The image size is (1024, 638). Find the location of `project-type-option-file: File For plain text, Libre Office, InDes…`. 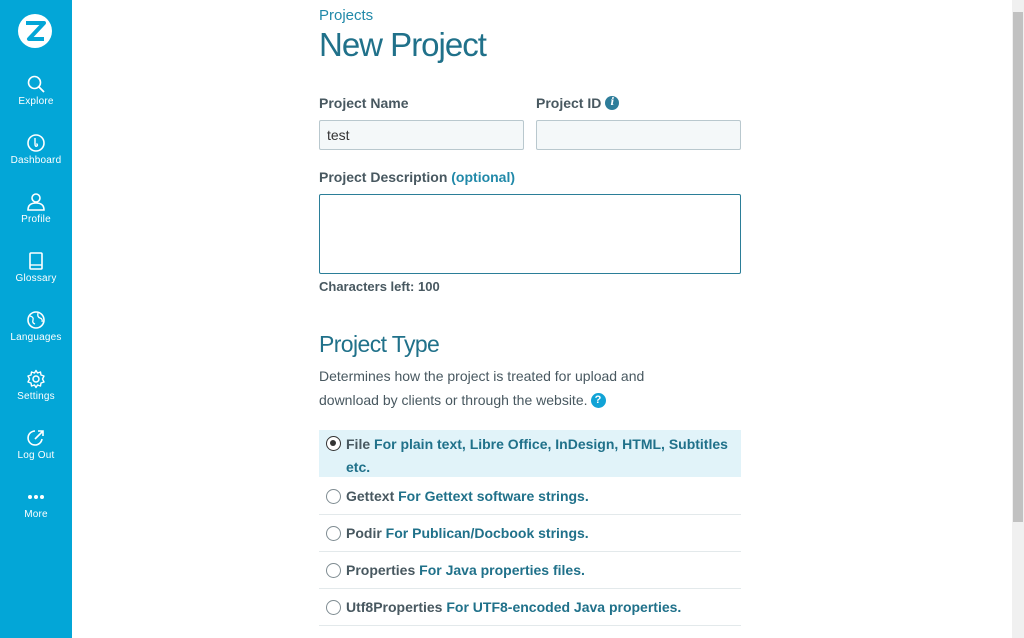

project-type-option-file: File For plain text, Libre Office, InDes… is located at coordinates (530, 454).